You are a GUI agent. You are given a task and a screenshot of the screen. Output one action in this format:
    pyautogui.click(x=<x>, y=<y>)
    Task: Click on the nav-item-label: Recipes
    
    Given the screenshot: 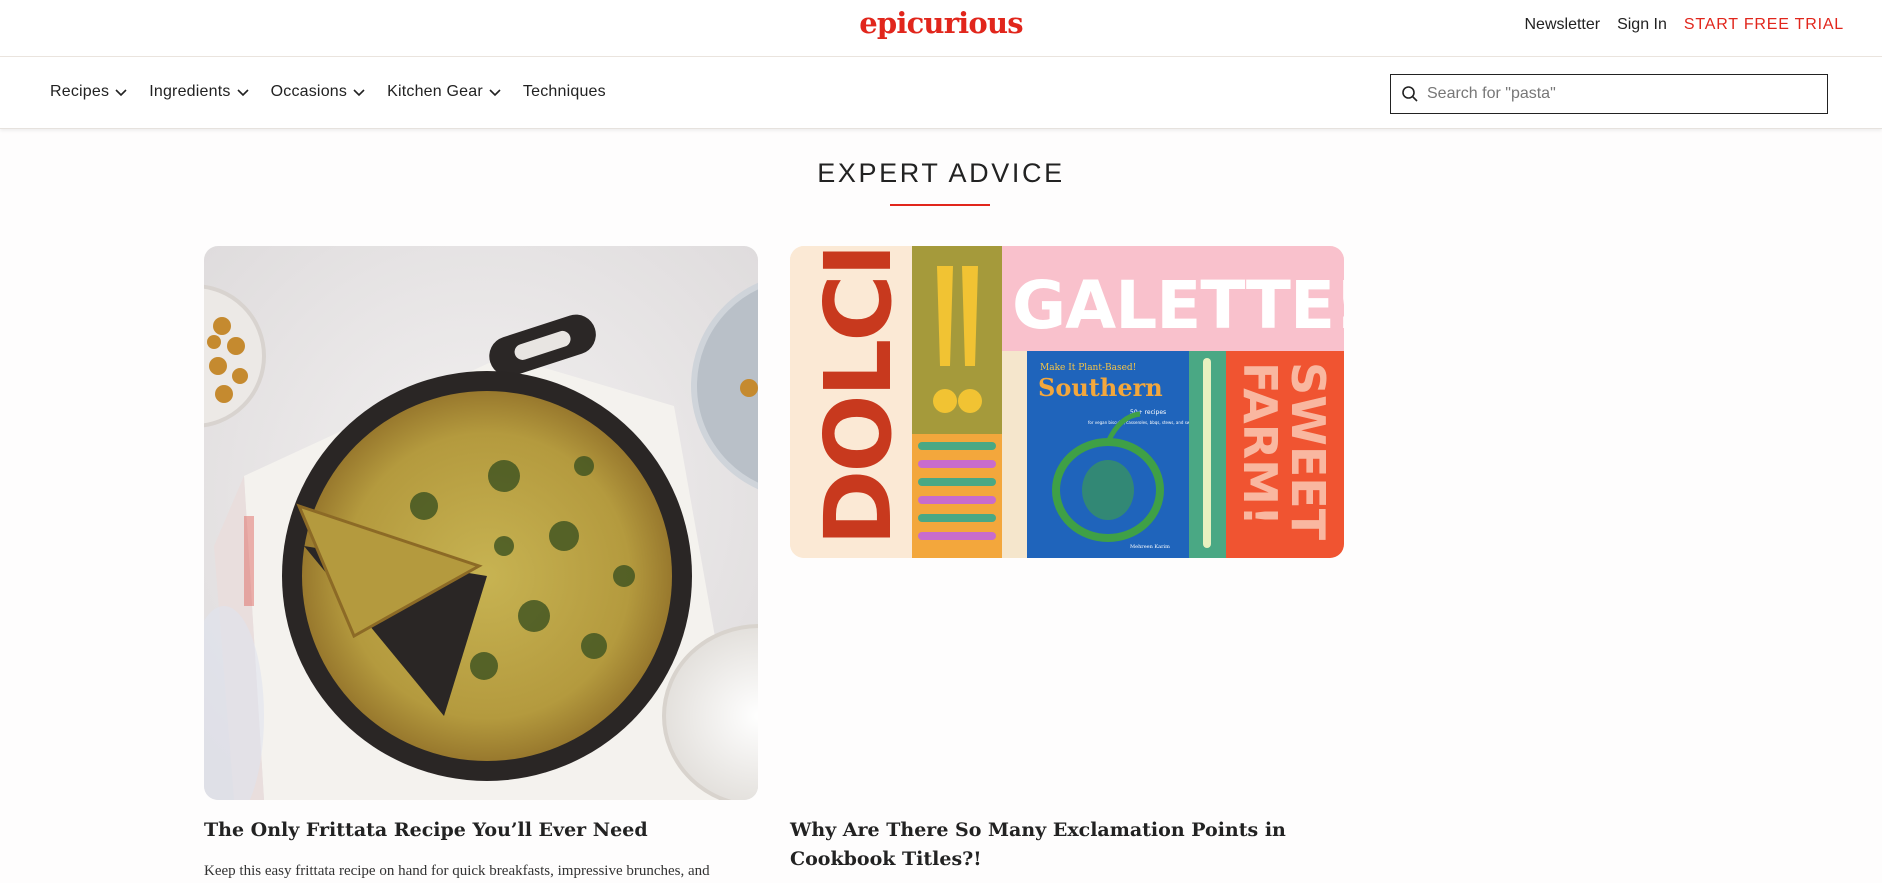 What is the action you would take?
    pyautogui.click(x=80, y=91)
    